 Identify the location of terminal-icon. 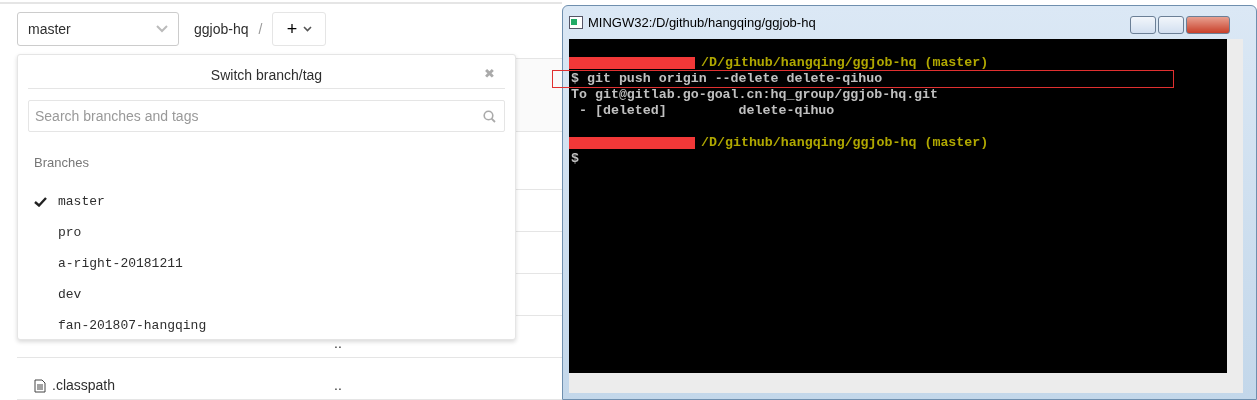
(576, 22).